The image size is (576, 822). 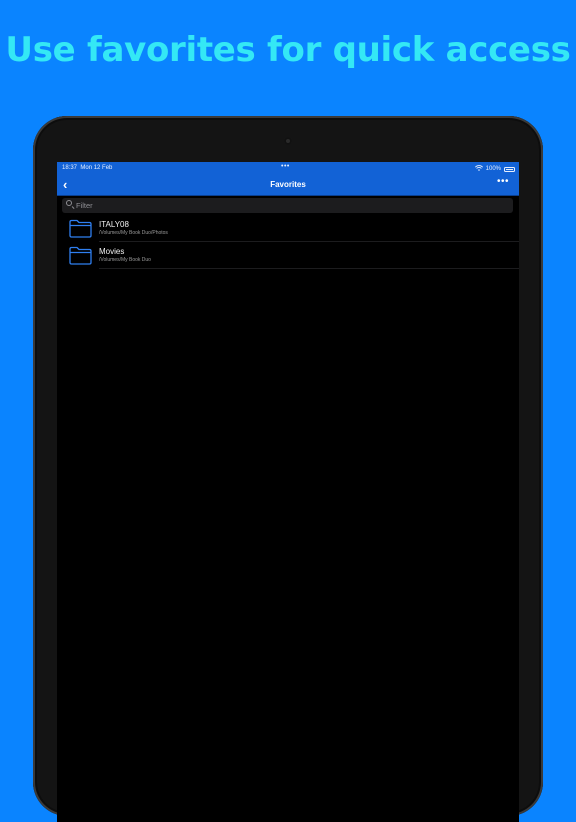 I want to click on multitasking-dots: •••, so click(x=285, y=166).